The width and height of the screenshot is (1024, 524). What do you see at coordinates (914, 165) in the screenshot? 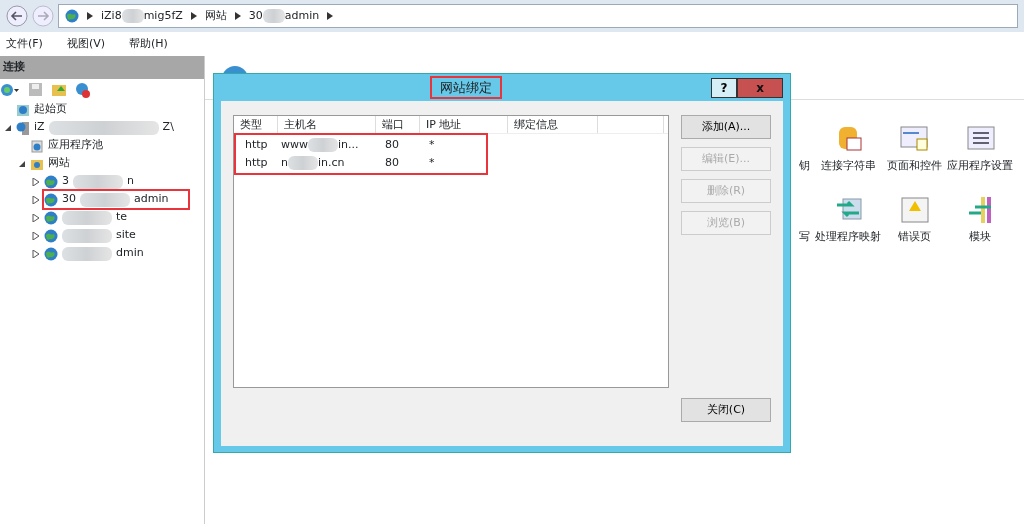
I see `feature-label: 页面和控件` at bounding box center [914, 165].